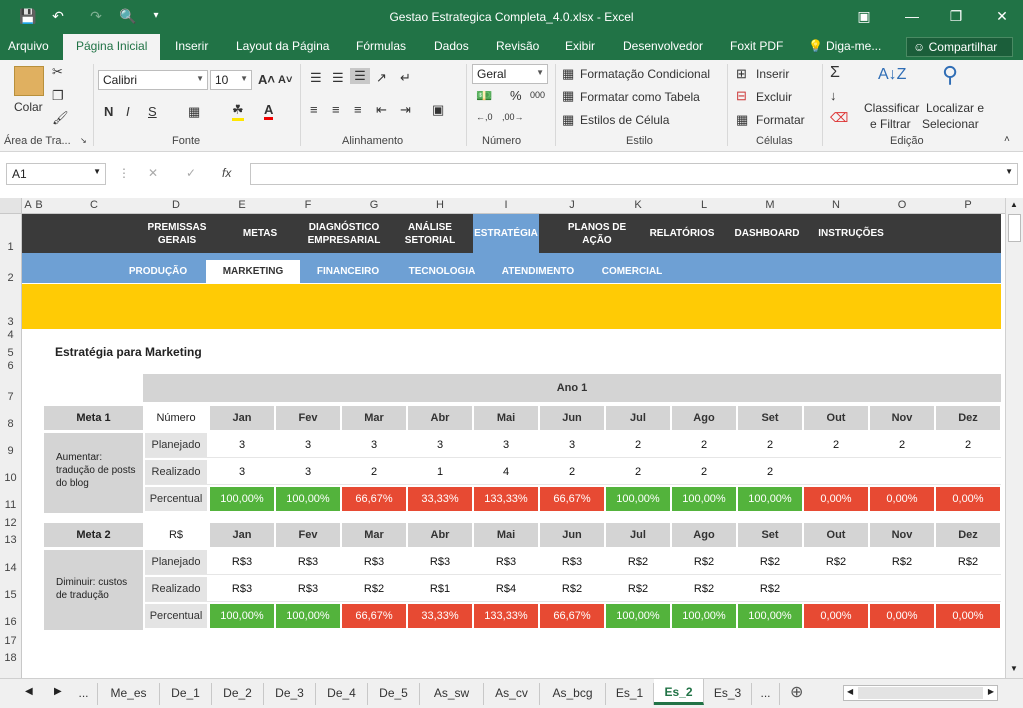  I want to click on clear-icon: ⌫, so click(839, 118).